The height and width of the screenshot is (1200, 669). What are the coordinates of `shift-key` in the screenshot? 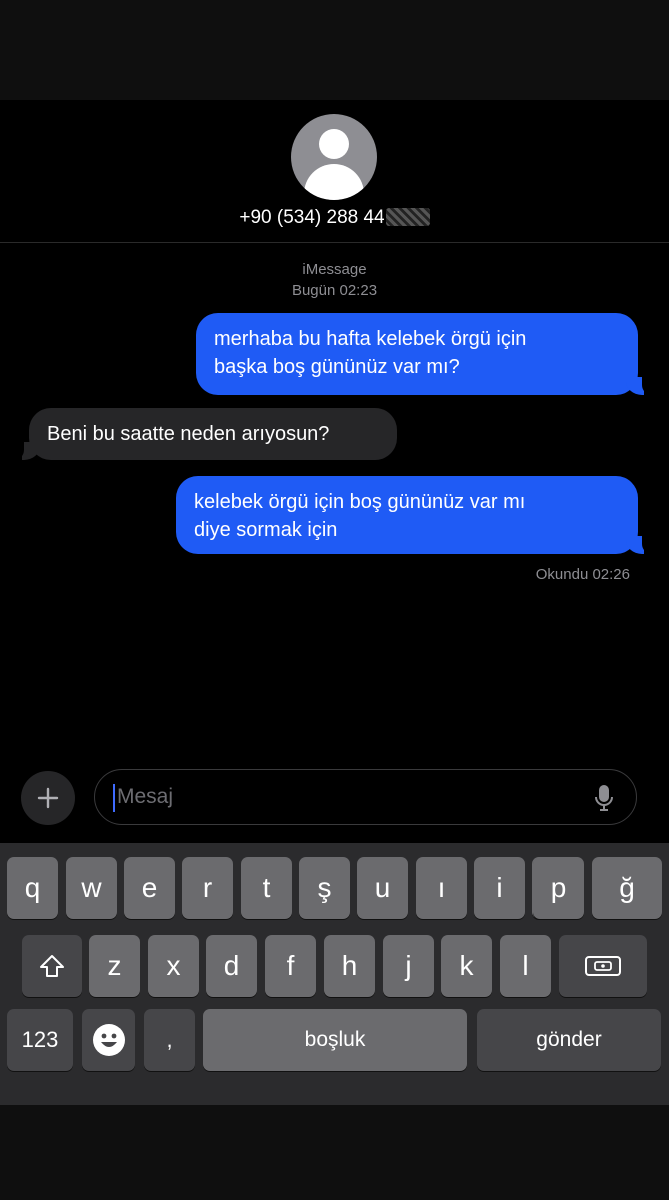 It's located at (52, 966).